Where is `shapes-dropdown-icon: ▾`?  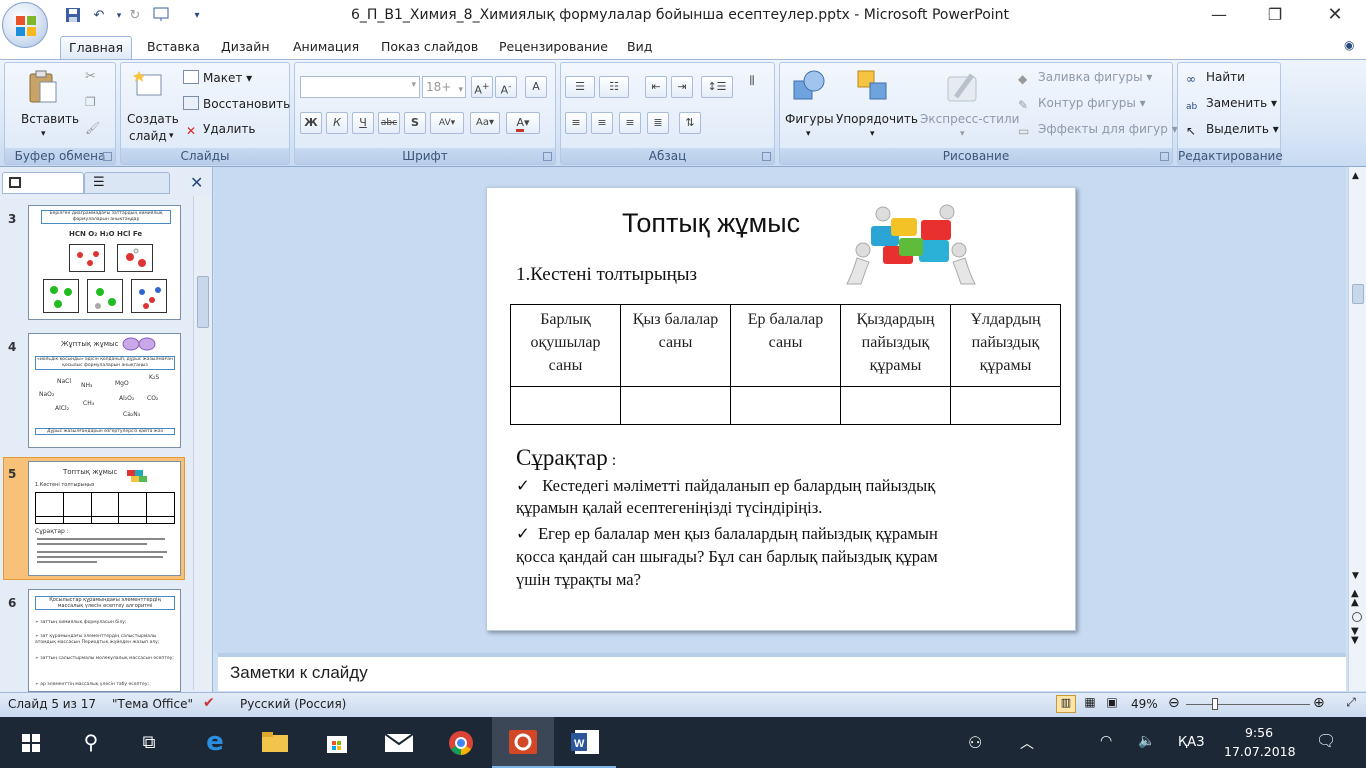
shapes-dropdown-icon: ▾ is located at coordinates (808, 134).